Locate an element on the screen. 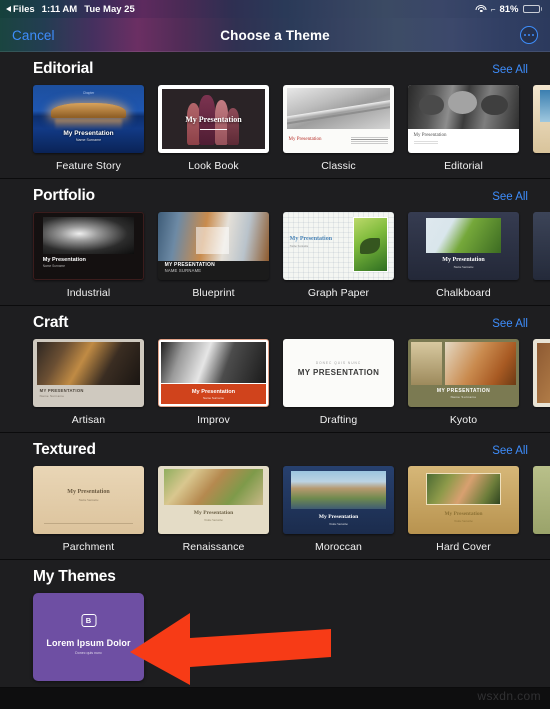 This screenshot has width=550, height=709. theme-card: My Presentation Name Surname Parchment is located at coordinates (88, 509).